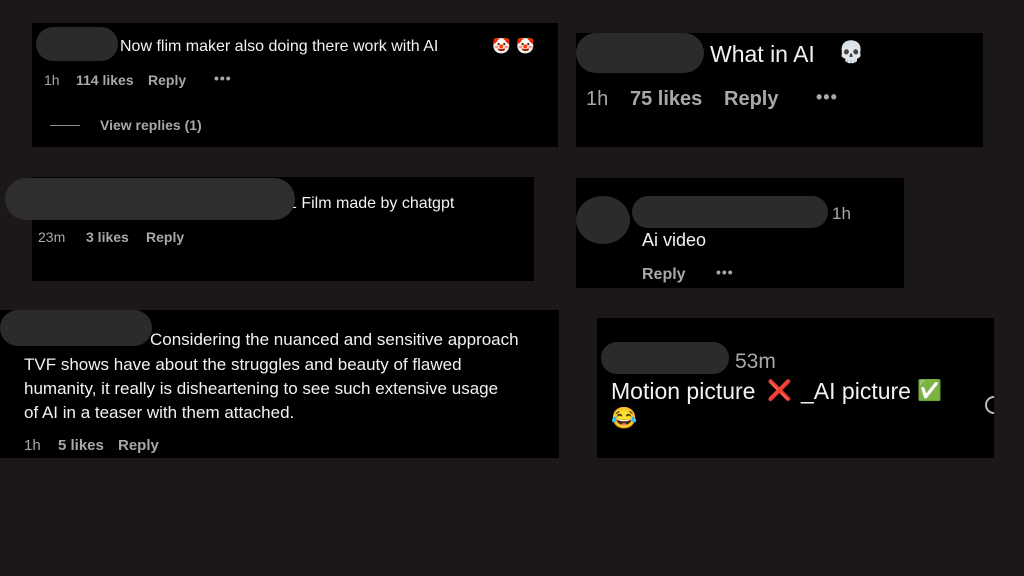 The width and height of the screenshot is (1024, 576). Describe the element at coordinates (603, 220) in the screenshot. I see `avatar` at that location.